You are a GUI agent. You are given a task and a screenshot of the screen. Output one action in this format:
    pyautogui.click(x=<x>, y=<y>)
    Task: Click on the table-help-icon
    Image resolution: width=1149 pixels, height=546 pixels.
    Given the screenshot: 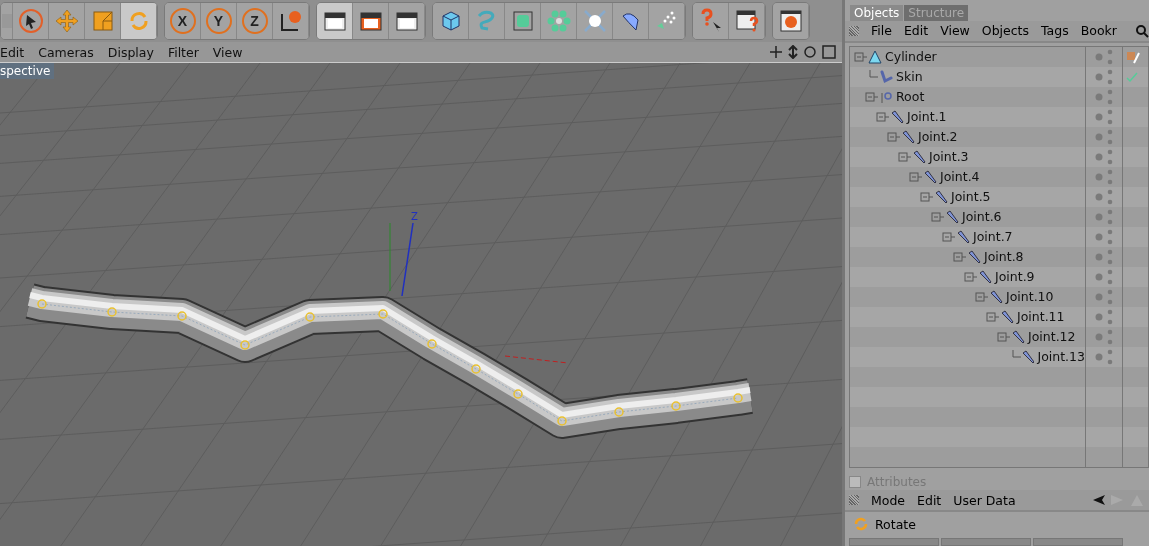 What is the action you would take?
    pyautogui.click(x=746, y=21)
    